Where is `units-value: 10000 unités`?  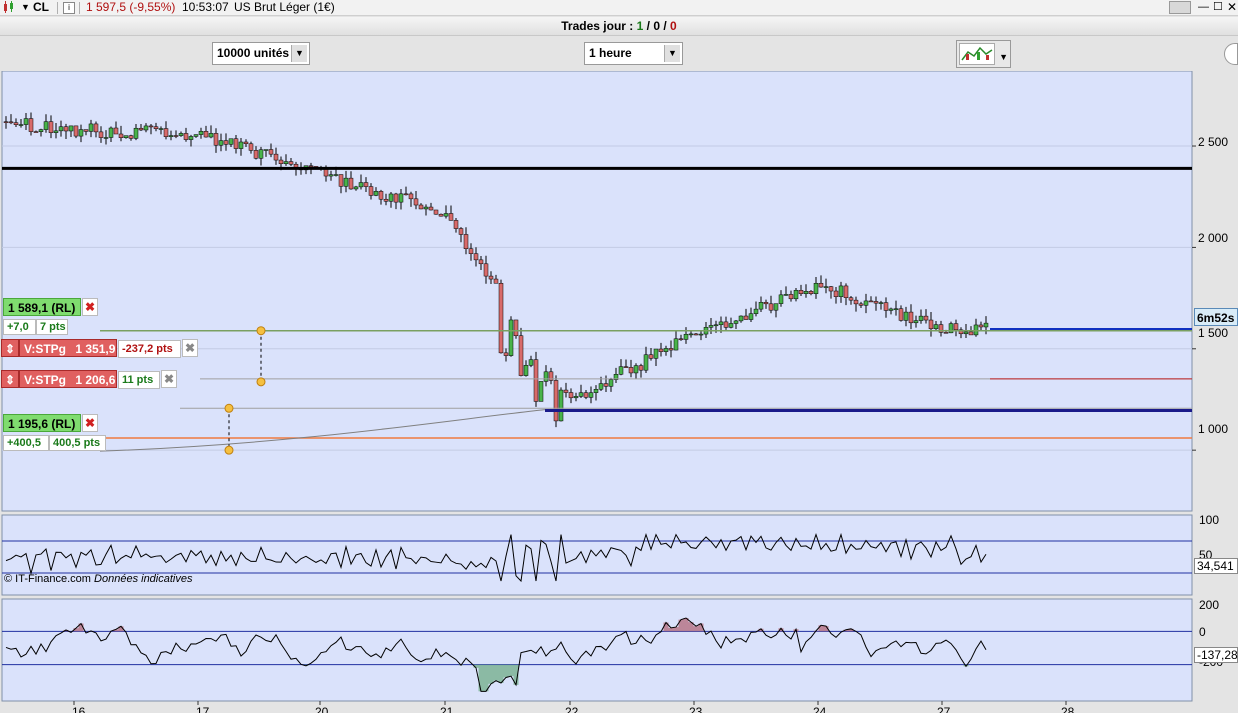
units-value: 10000 unités is located at coordinates (253, 53).